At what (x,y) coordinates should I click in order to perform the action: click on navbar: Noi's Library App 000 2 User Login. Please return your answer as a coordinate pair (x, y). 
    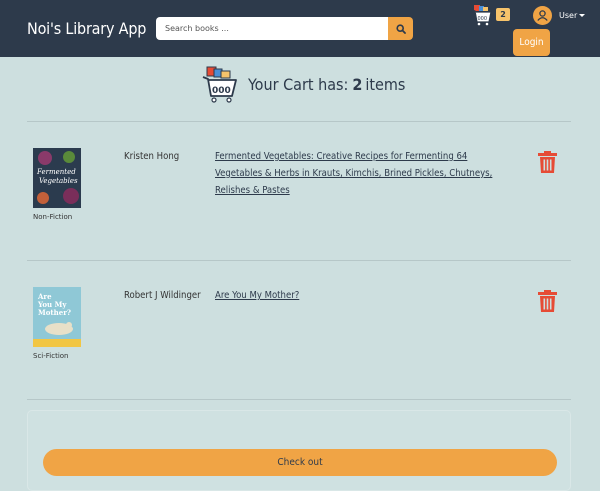
    Looking at the image, I should click on (300, 28).